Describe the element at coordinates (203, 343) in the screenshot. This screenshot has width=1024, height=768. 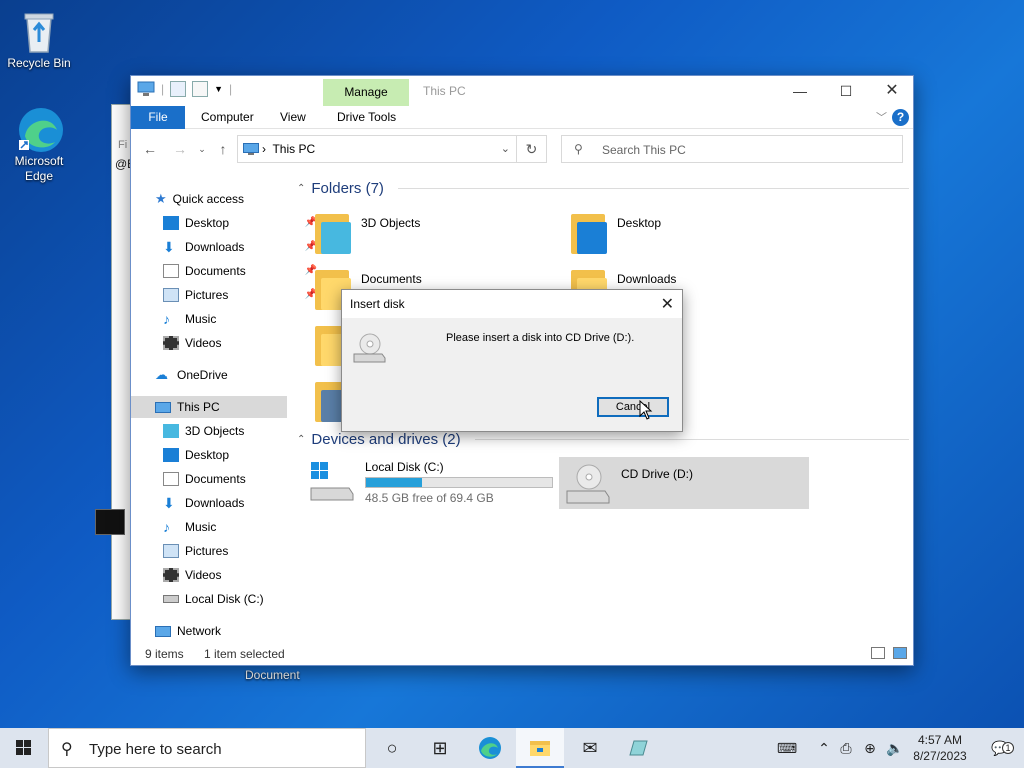
I see `sidebar-item-label: Videos` at that location.